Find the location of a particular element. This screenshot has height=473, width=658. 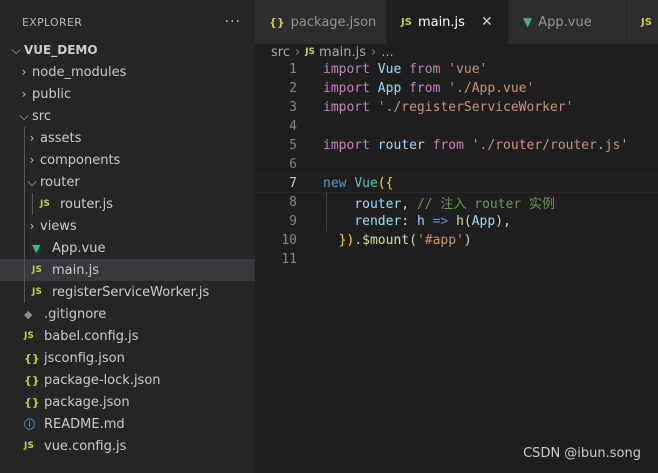

tab-app-vue: ▼ App.vue is located at coordinates (568, 22).